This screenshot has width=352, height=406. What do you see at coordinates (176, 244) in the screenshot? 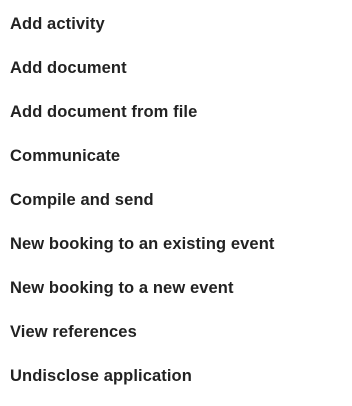
I see `menu-item-new-booking-existing-event: New booking to an existing event` at bounding box center [176, 244].